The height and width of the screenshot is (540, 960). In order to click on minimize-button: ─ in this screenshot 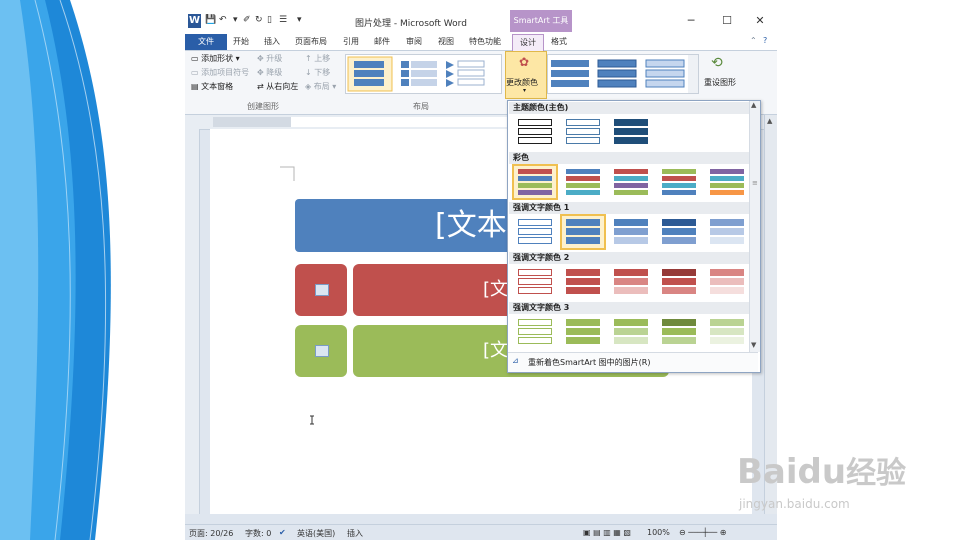, I will do `click(691, 20)`.